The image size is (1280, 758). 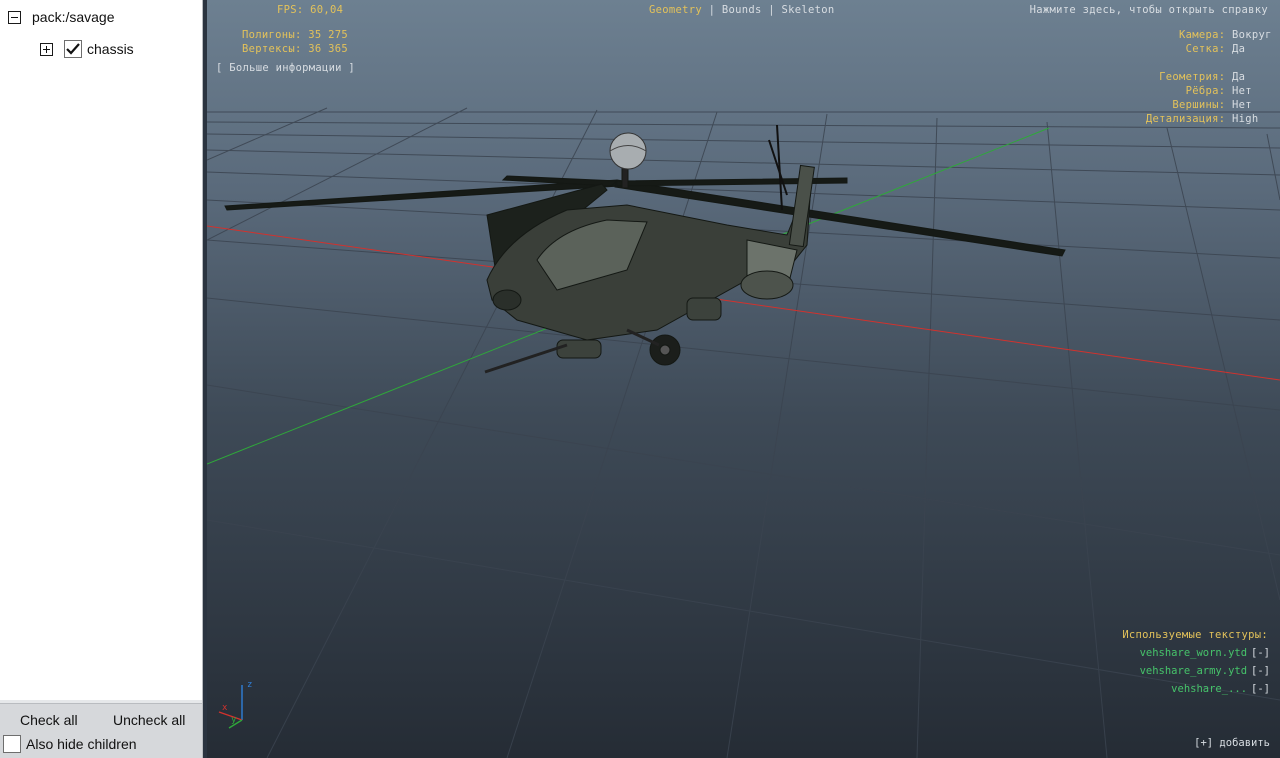 I want to click on add-texture-button: [+] добавить, so click(x=1230, y=743).